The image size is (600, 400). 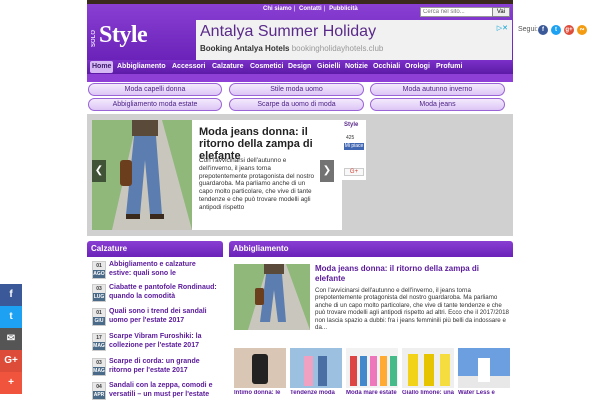 I want to click on nav-notizie: Notizie, so click(x=356, y=67).